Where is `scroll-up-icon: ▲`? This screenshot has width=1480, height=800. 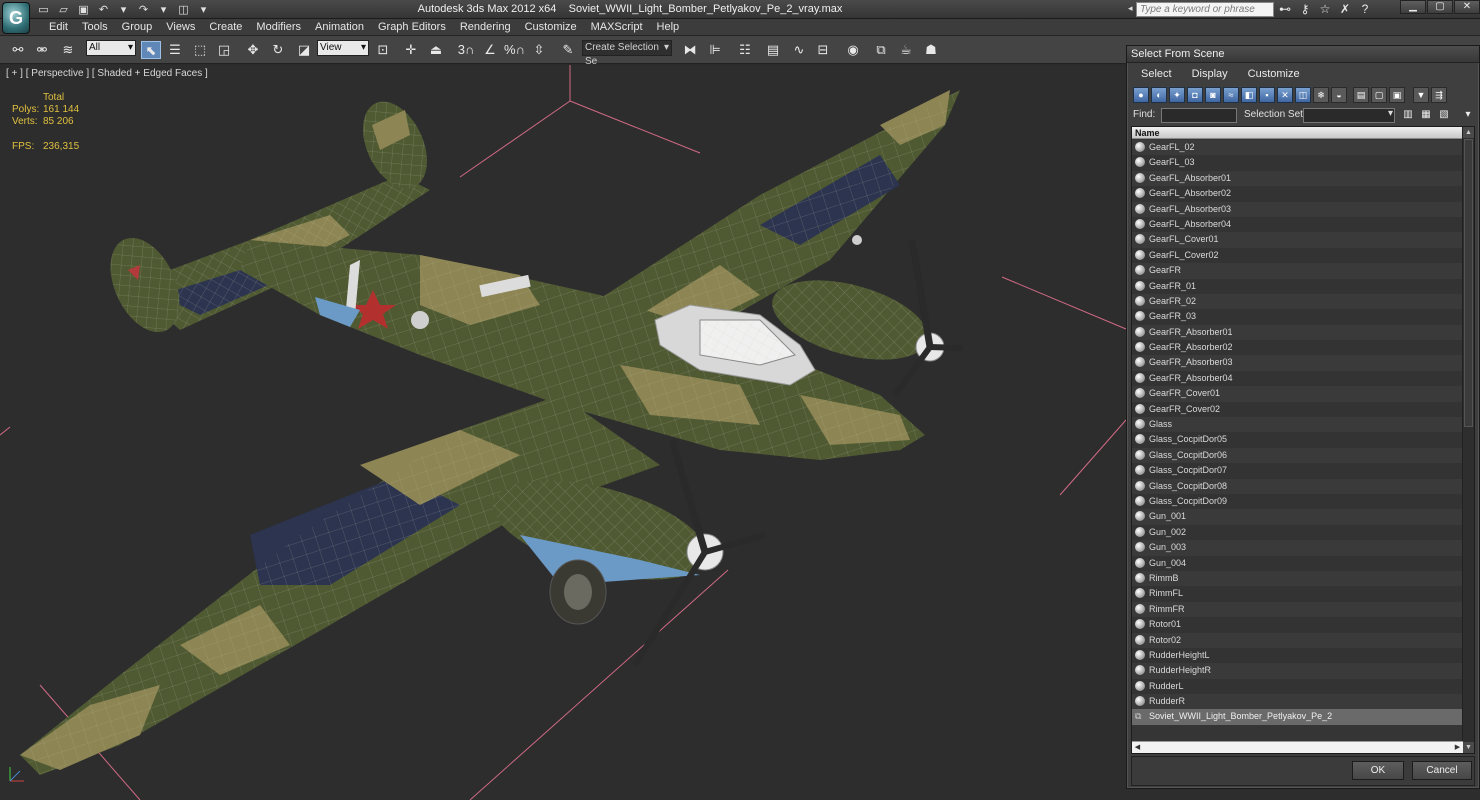 scroll-up-icon: ▲ is located at coordinates (1468, 132).